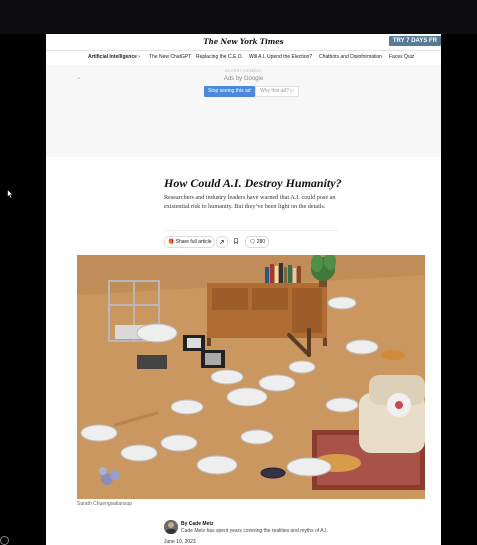  Describe the element at coordinates (229, 91) in the screenshot. I see `stop-seeing-ad-button: Stop seeing this ad` at that location.